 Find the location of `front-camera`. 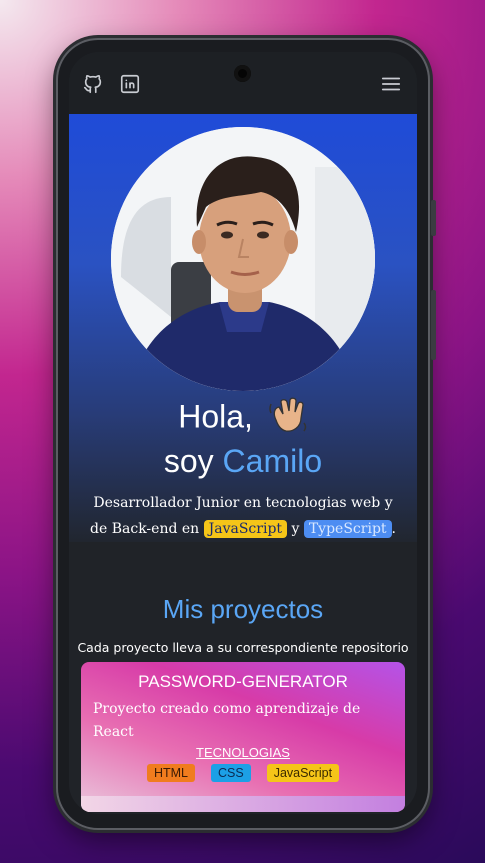

front-camera is located at coordinates (242, 73).